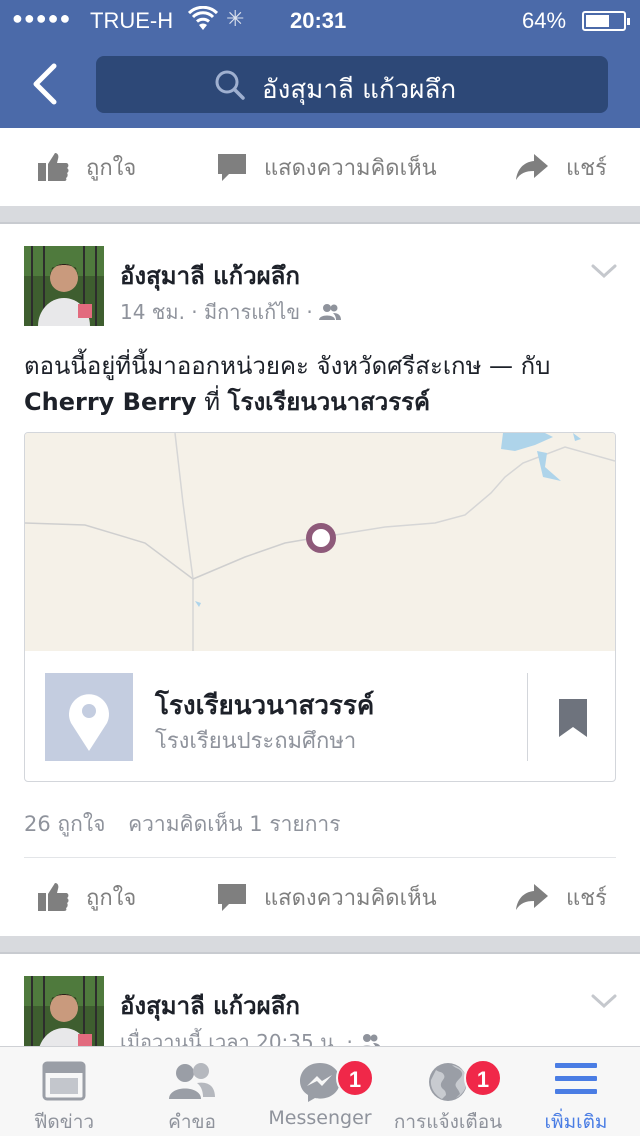  What do you see at coordinates (212, 402) in the screenshot?
I see `at-word: ที่` at bounding box center [212, 402].